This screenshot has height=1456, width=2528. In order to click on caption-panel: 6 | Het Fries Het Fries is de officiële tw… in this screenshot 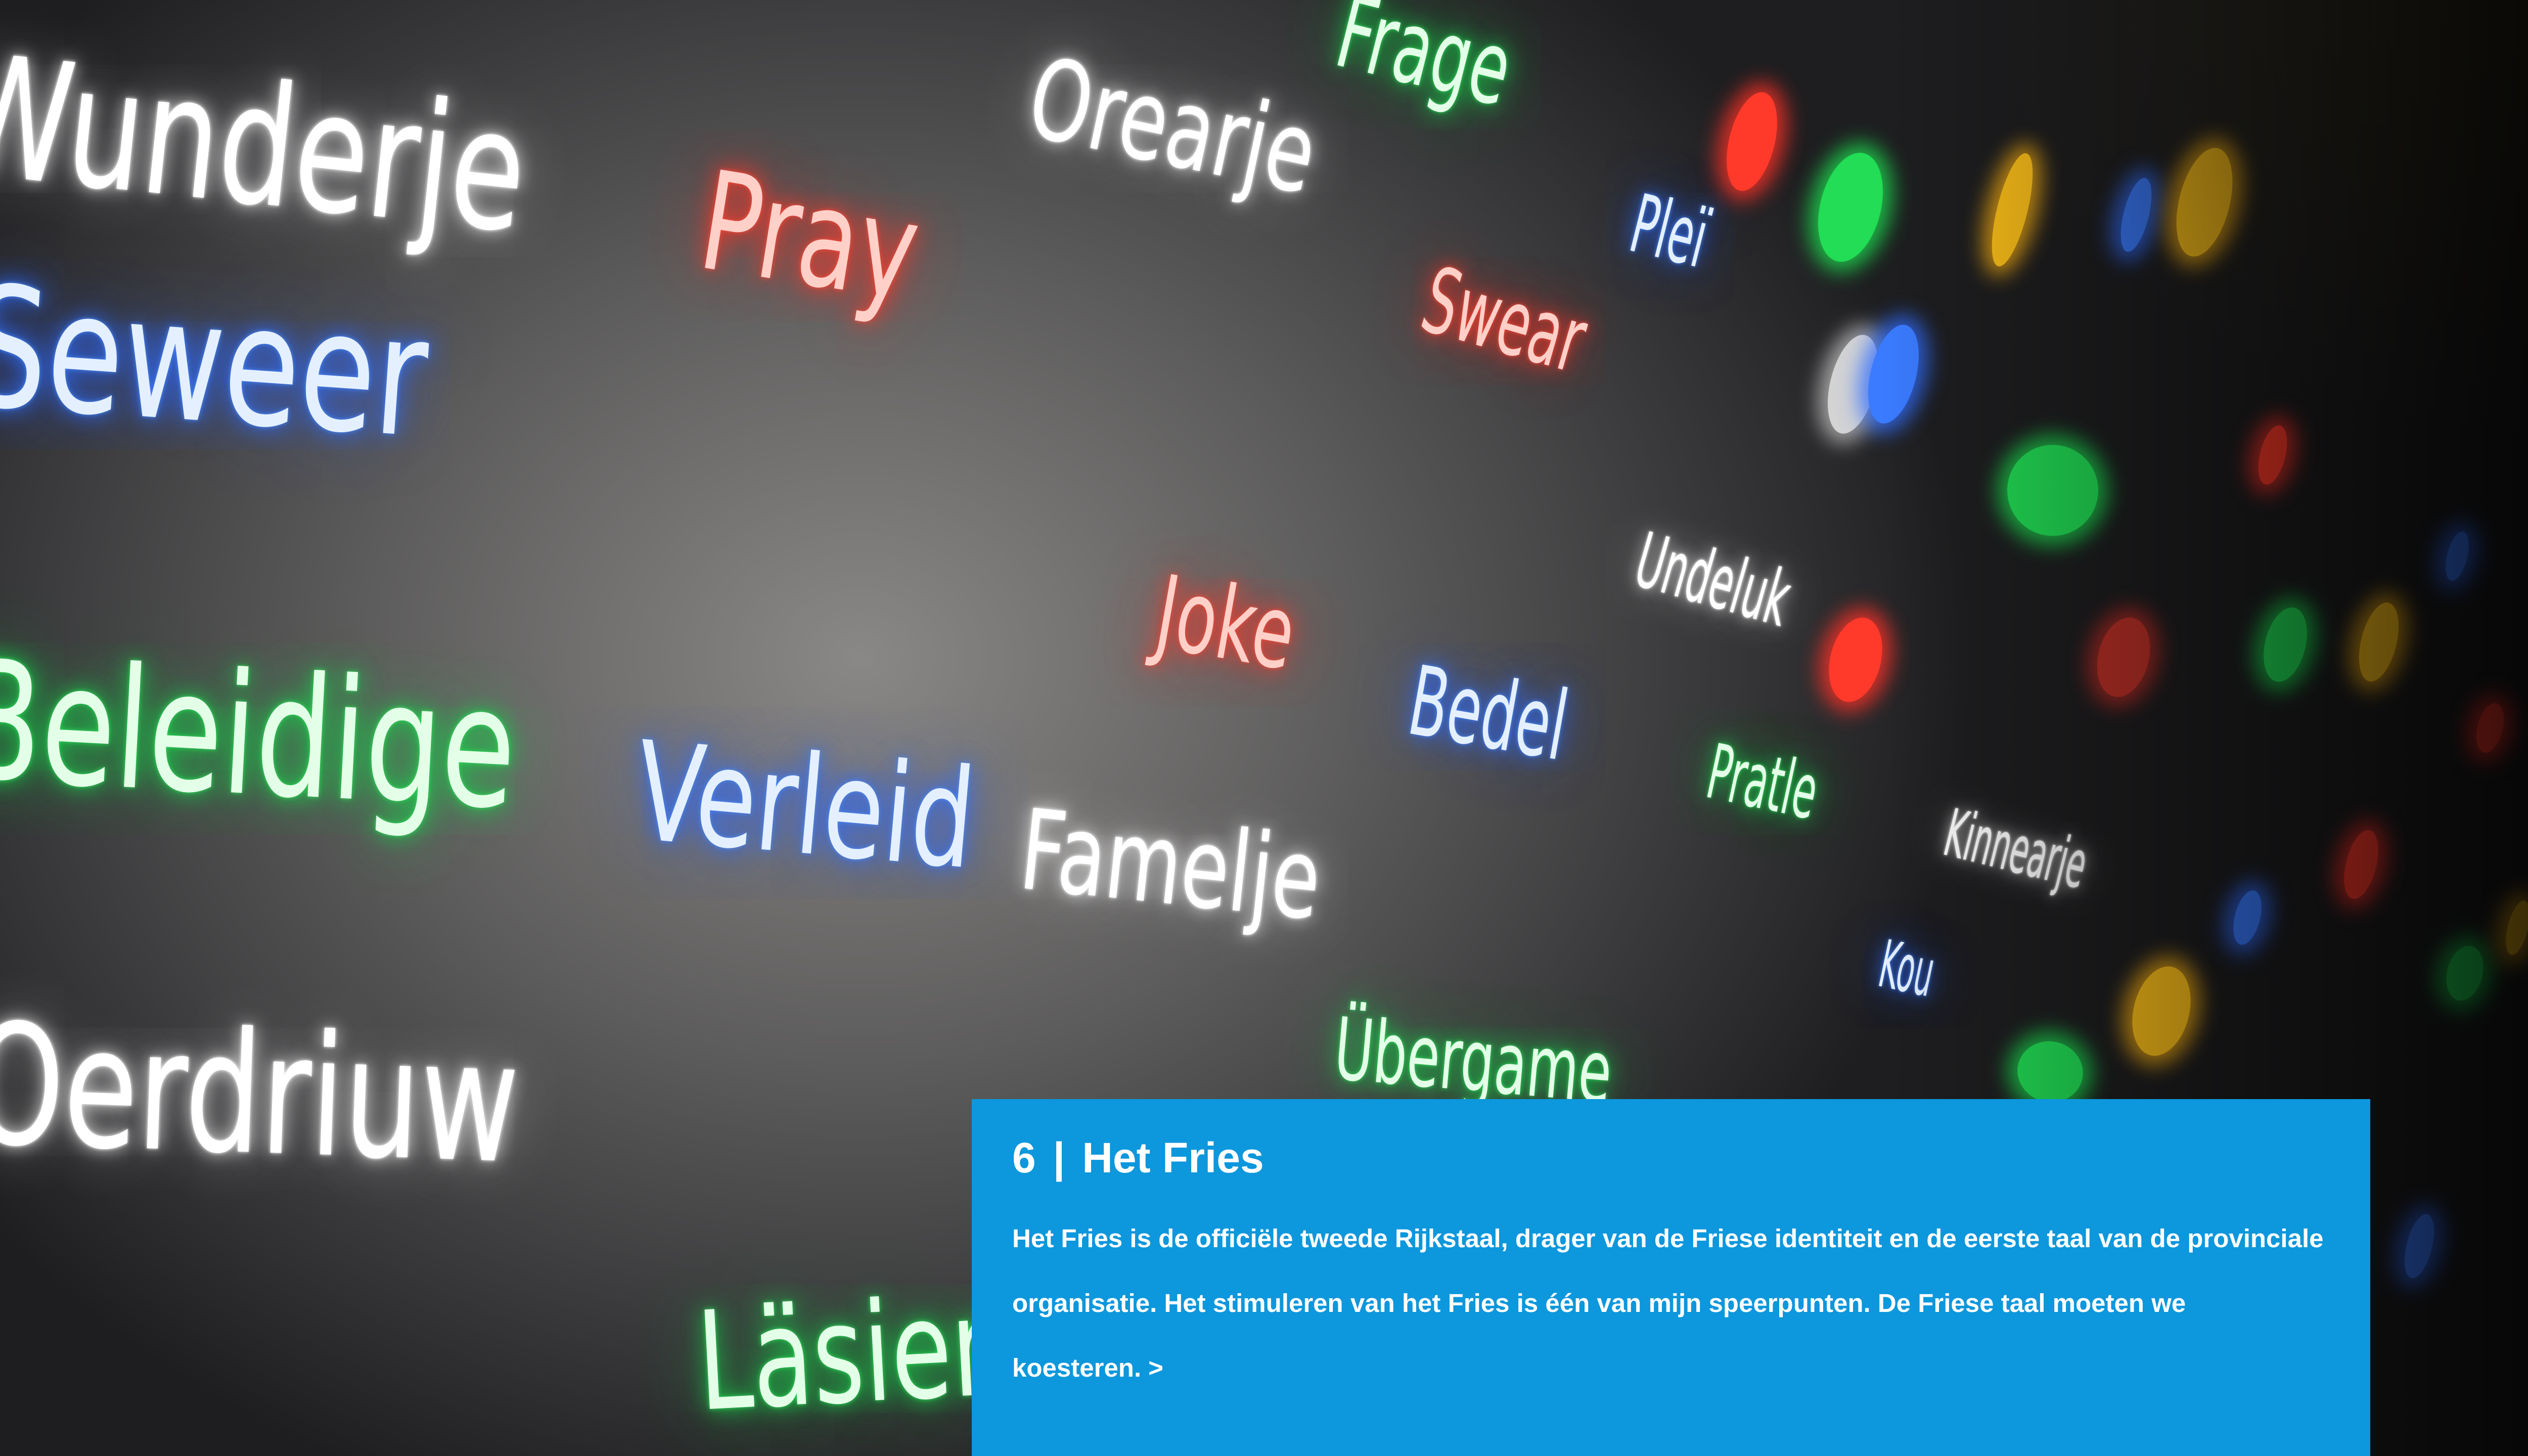, I will do `click(1671, 1277)`.